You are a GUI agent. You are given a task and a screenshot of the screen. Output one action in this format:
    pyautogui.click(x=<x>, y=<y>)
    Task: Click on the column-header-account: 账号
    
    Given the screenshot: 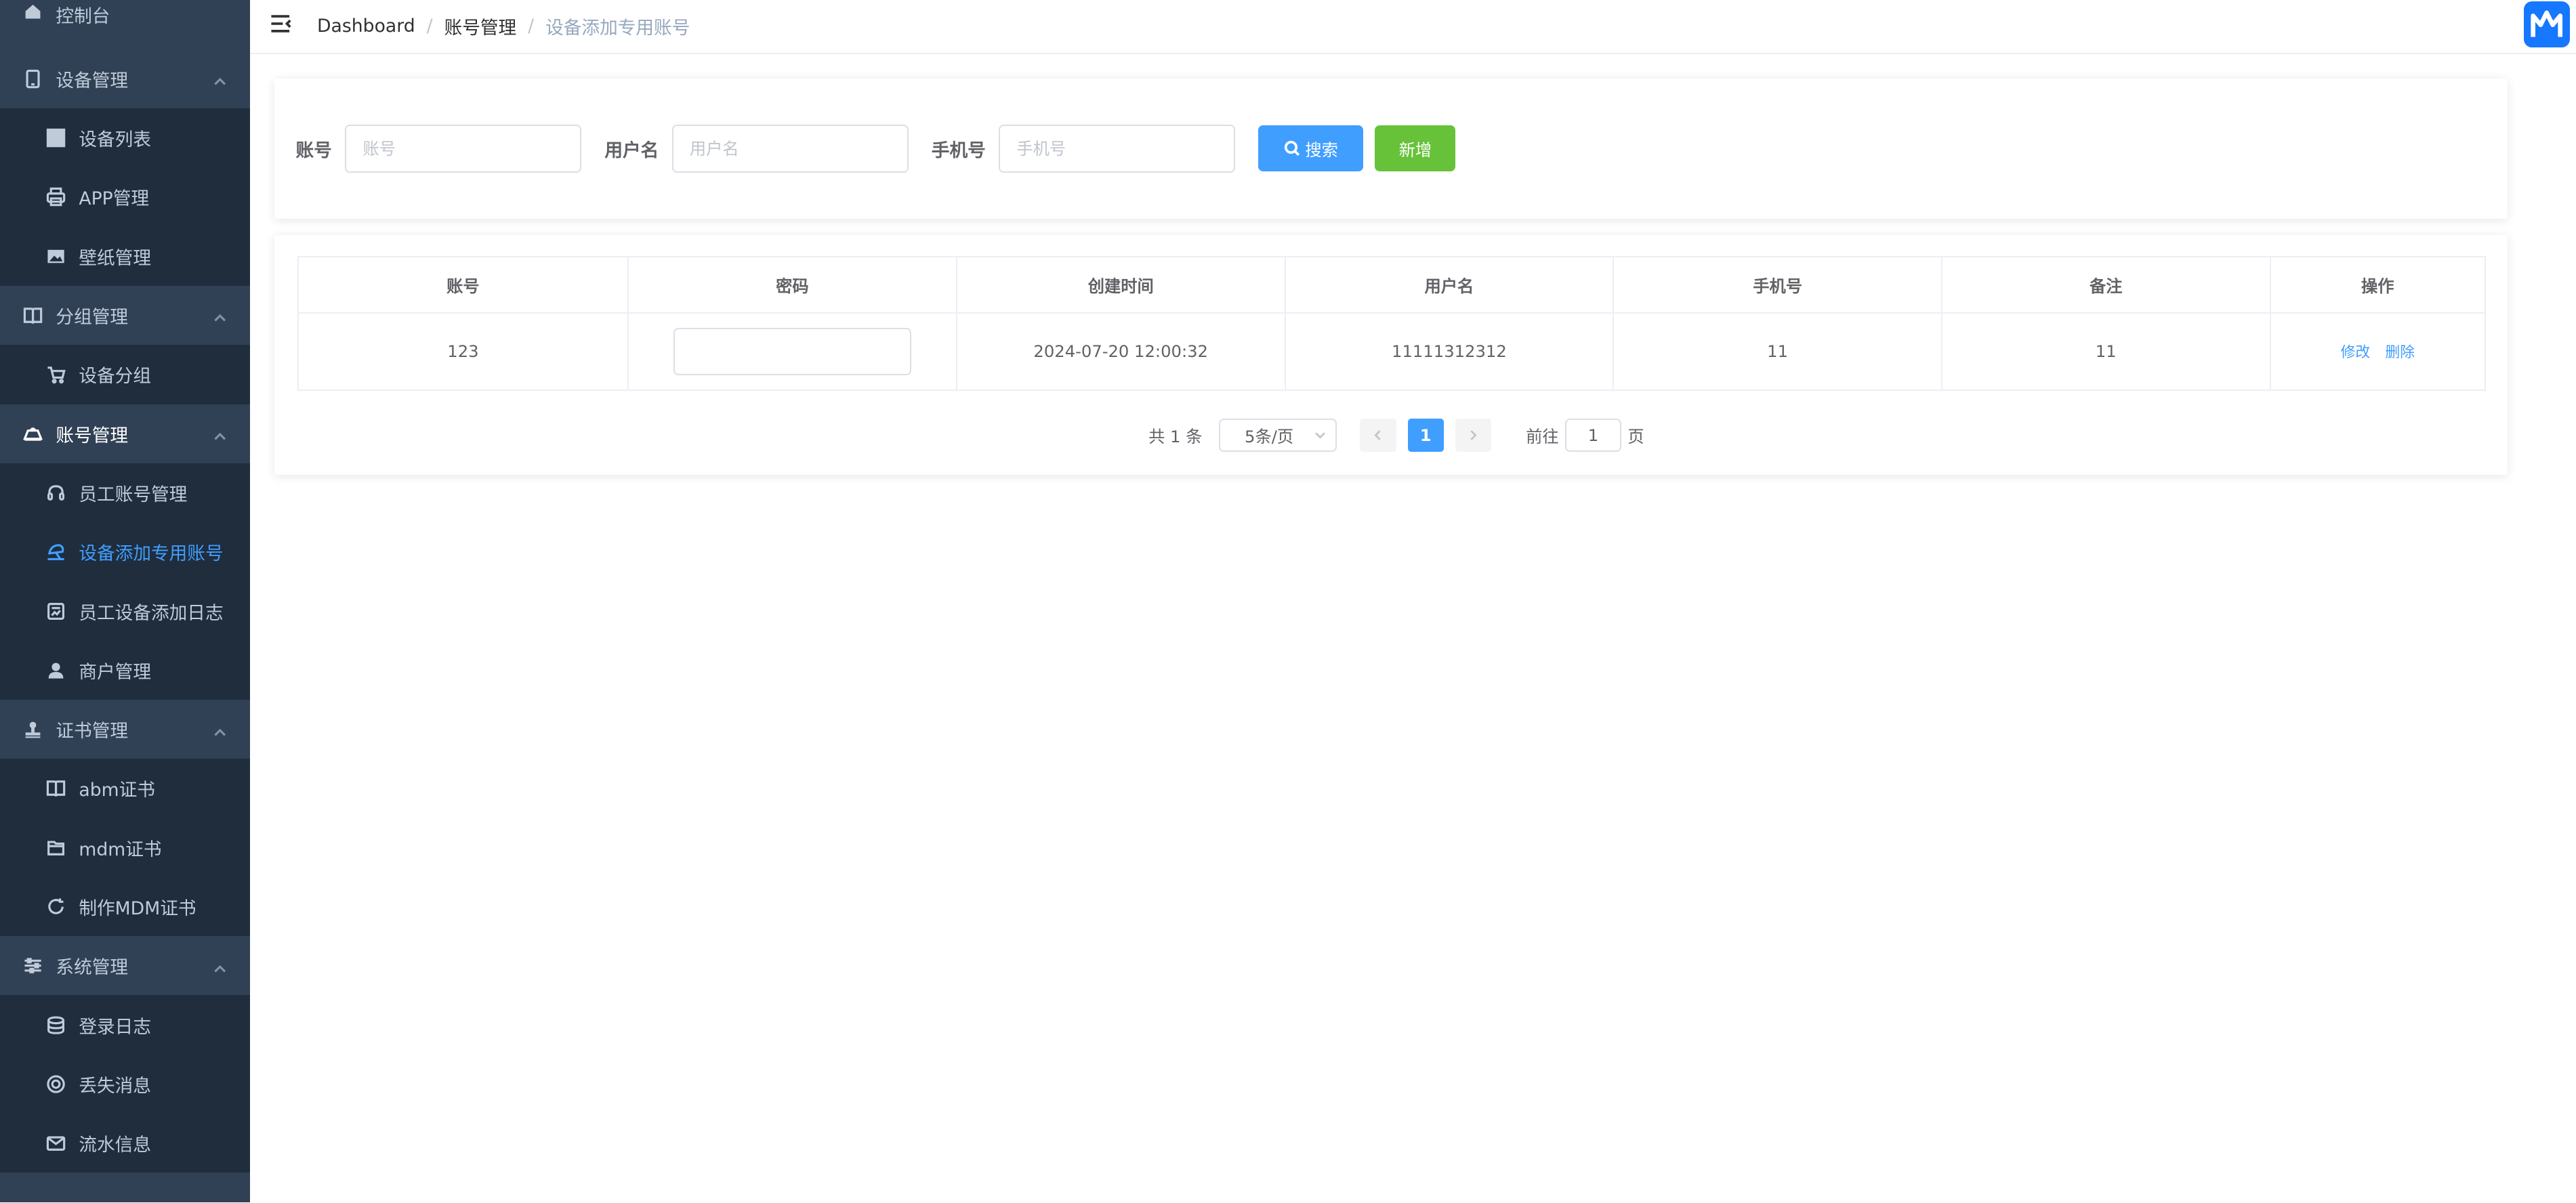 What is the action you would take?
    pyautogui.click(x=463, y=285)
    